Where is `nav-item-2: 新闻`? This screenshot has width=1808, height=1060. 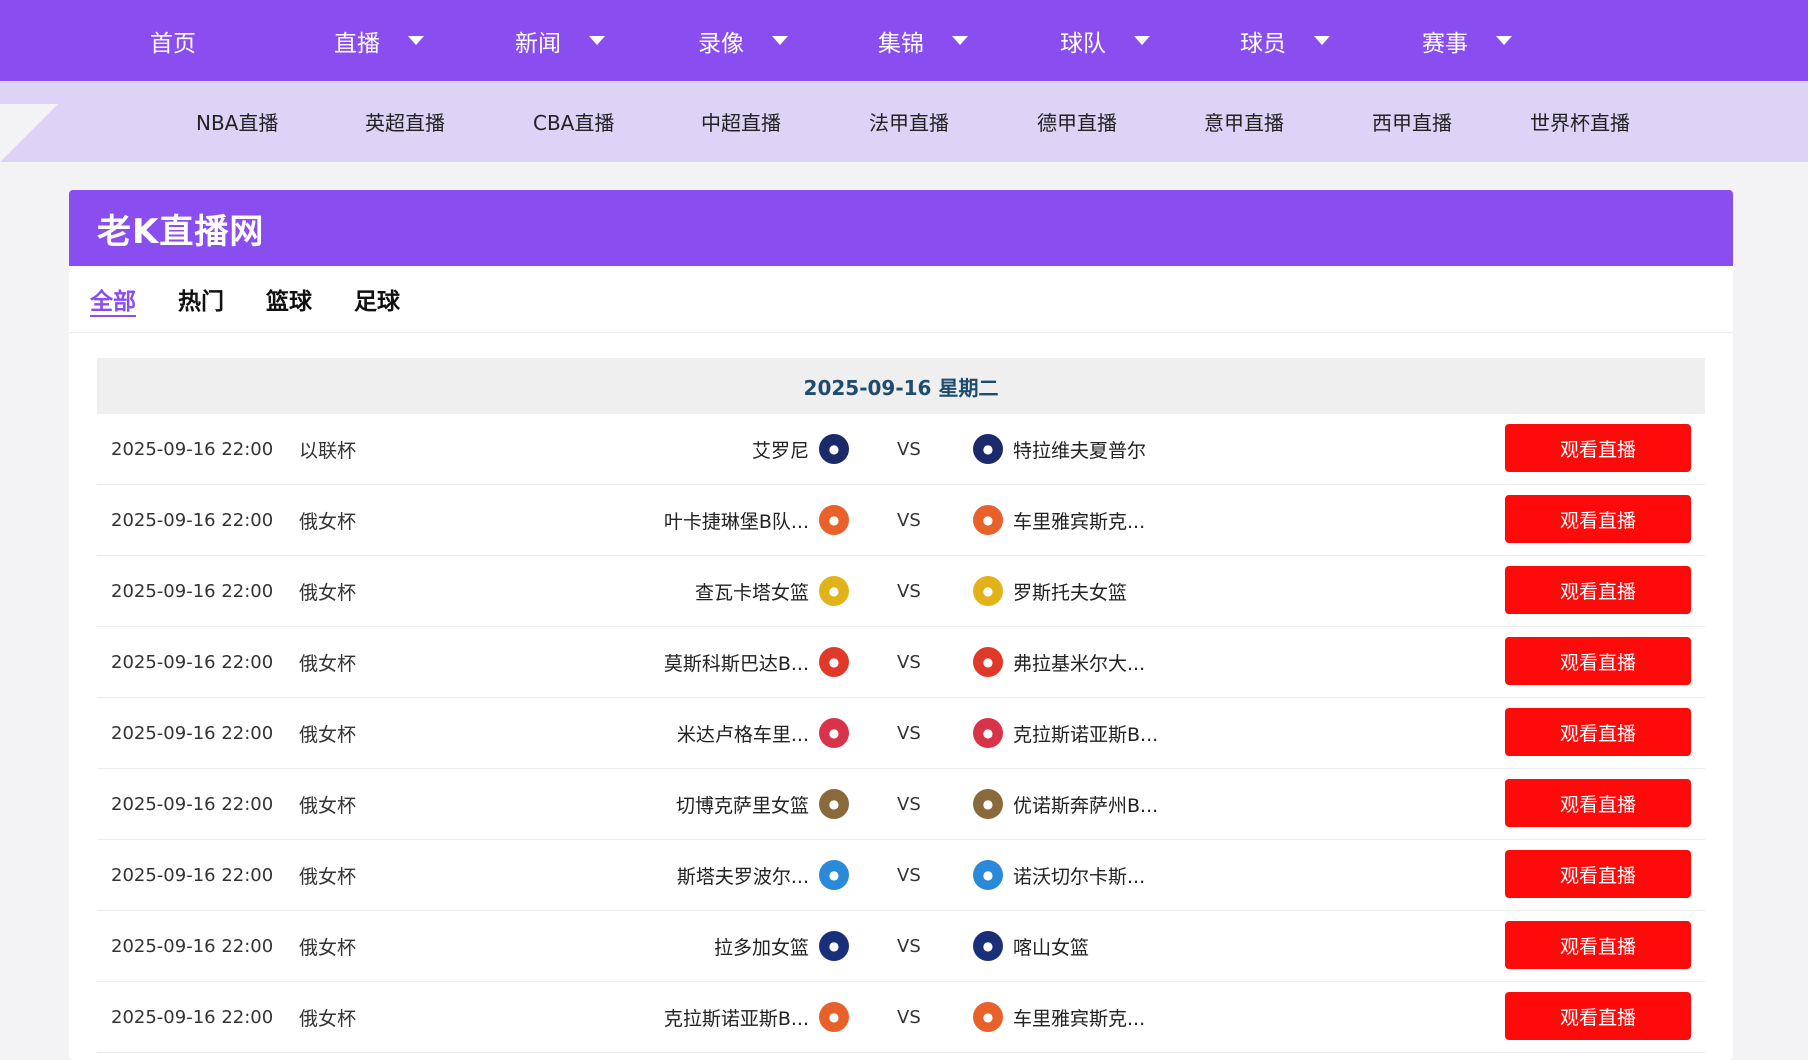
nav-item-2: 新闻 is located at coordinates (560, 40).